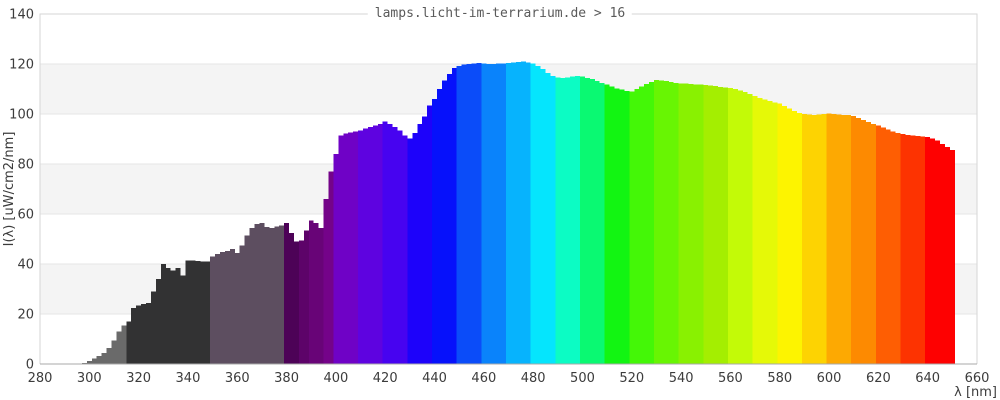 This screenshot has width=1000, height=400. What do you see at coordinates (21, 15) in the screenshot?
I see `y-tick-label: 140` at bounding box center [21, 15].